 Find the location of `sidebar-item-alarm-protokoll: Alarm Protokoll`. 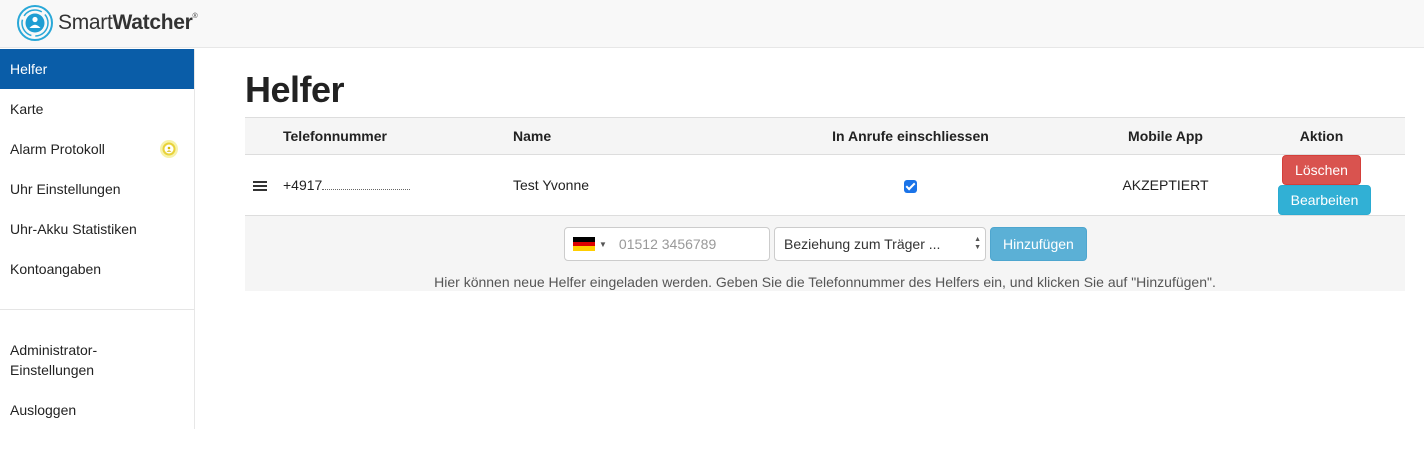

sidebar-item-alarm-protokoll: Alarm Protokoll is located at coordinates (97, 149).